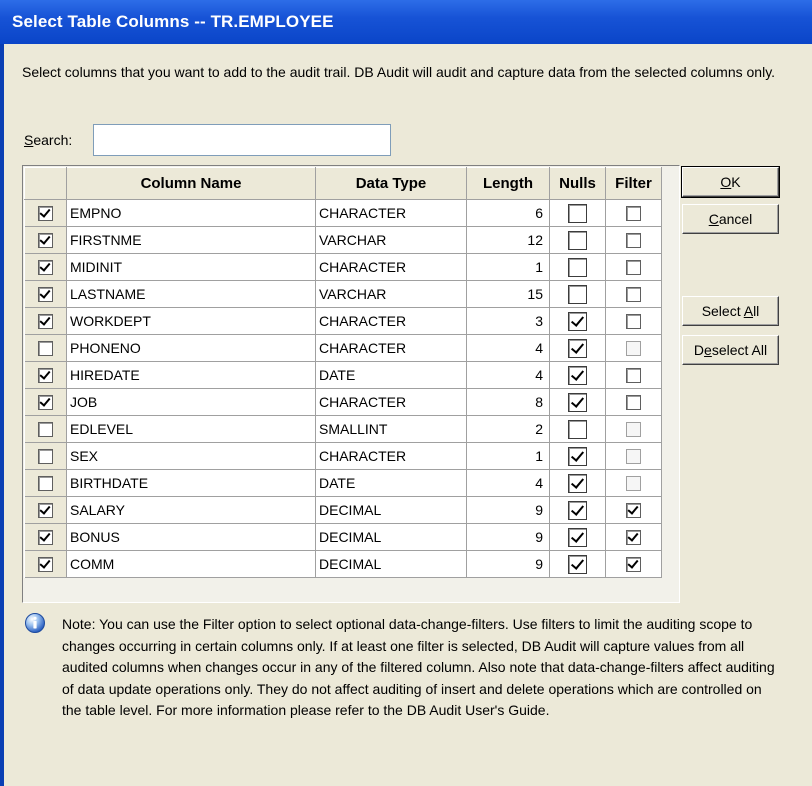 This screenshot has width=812, height=786. What do you see at coordinates (191, 402) in the screenshot?
I see `column-name-cell: JOB` at bounding box center [191, 402].